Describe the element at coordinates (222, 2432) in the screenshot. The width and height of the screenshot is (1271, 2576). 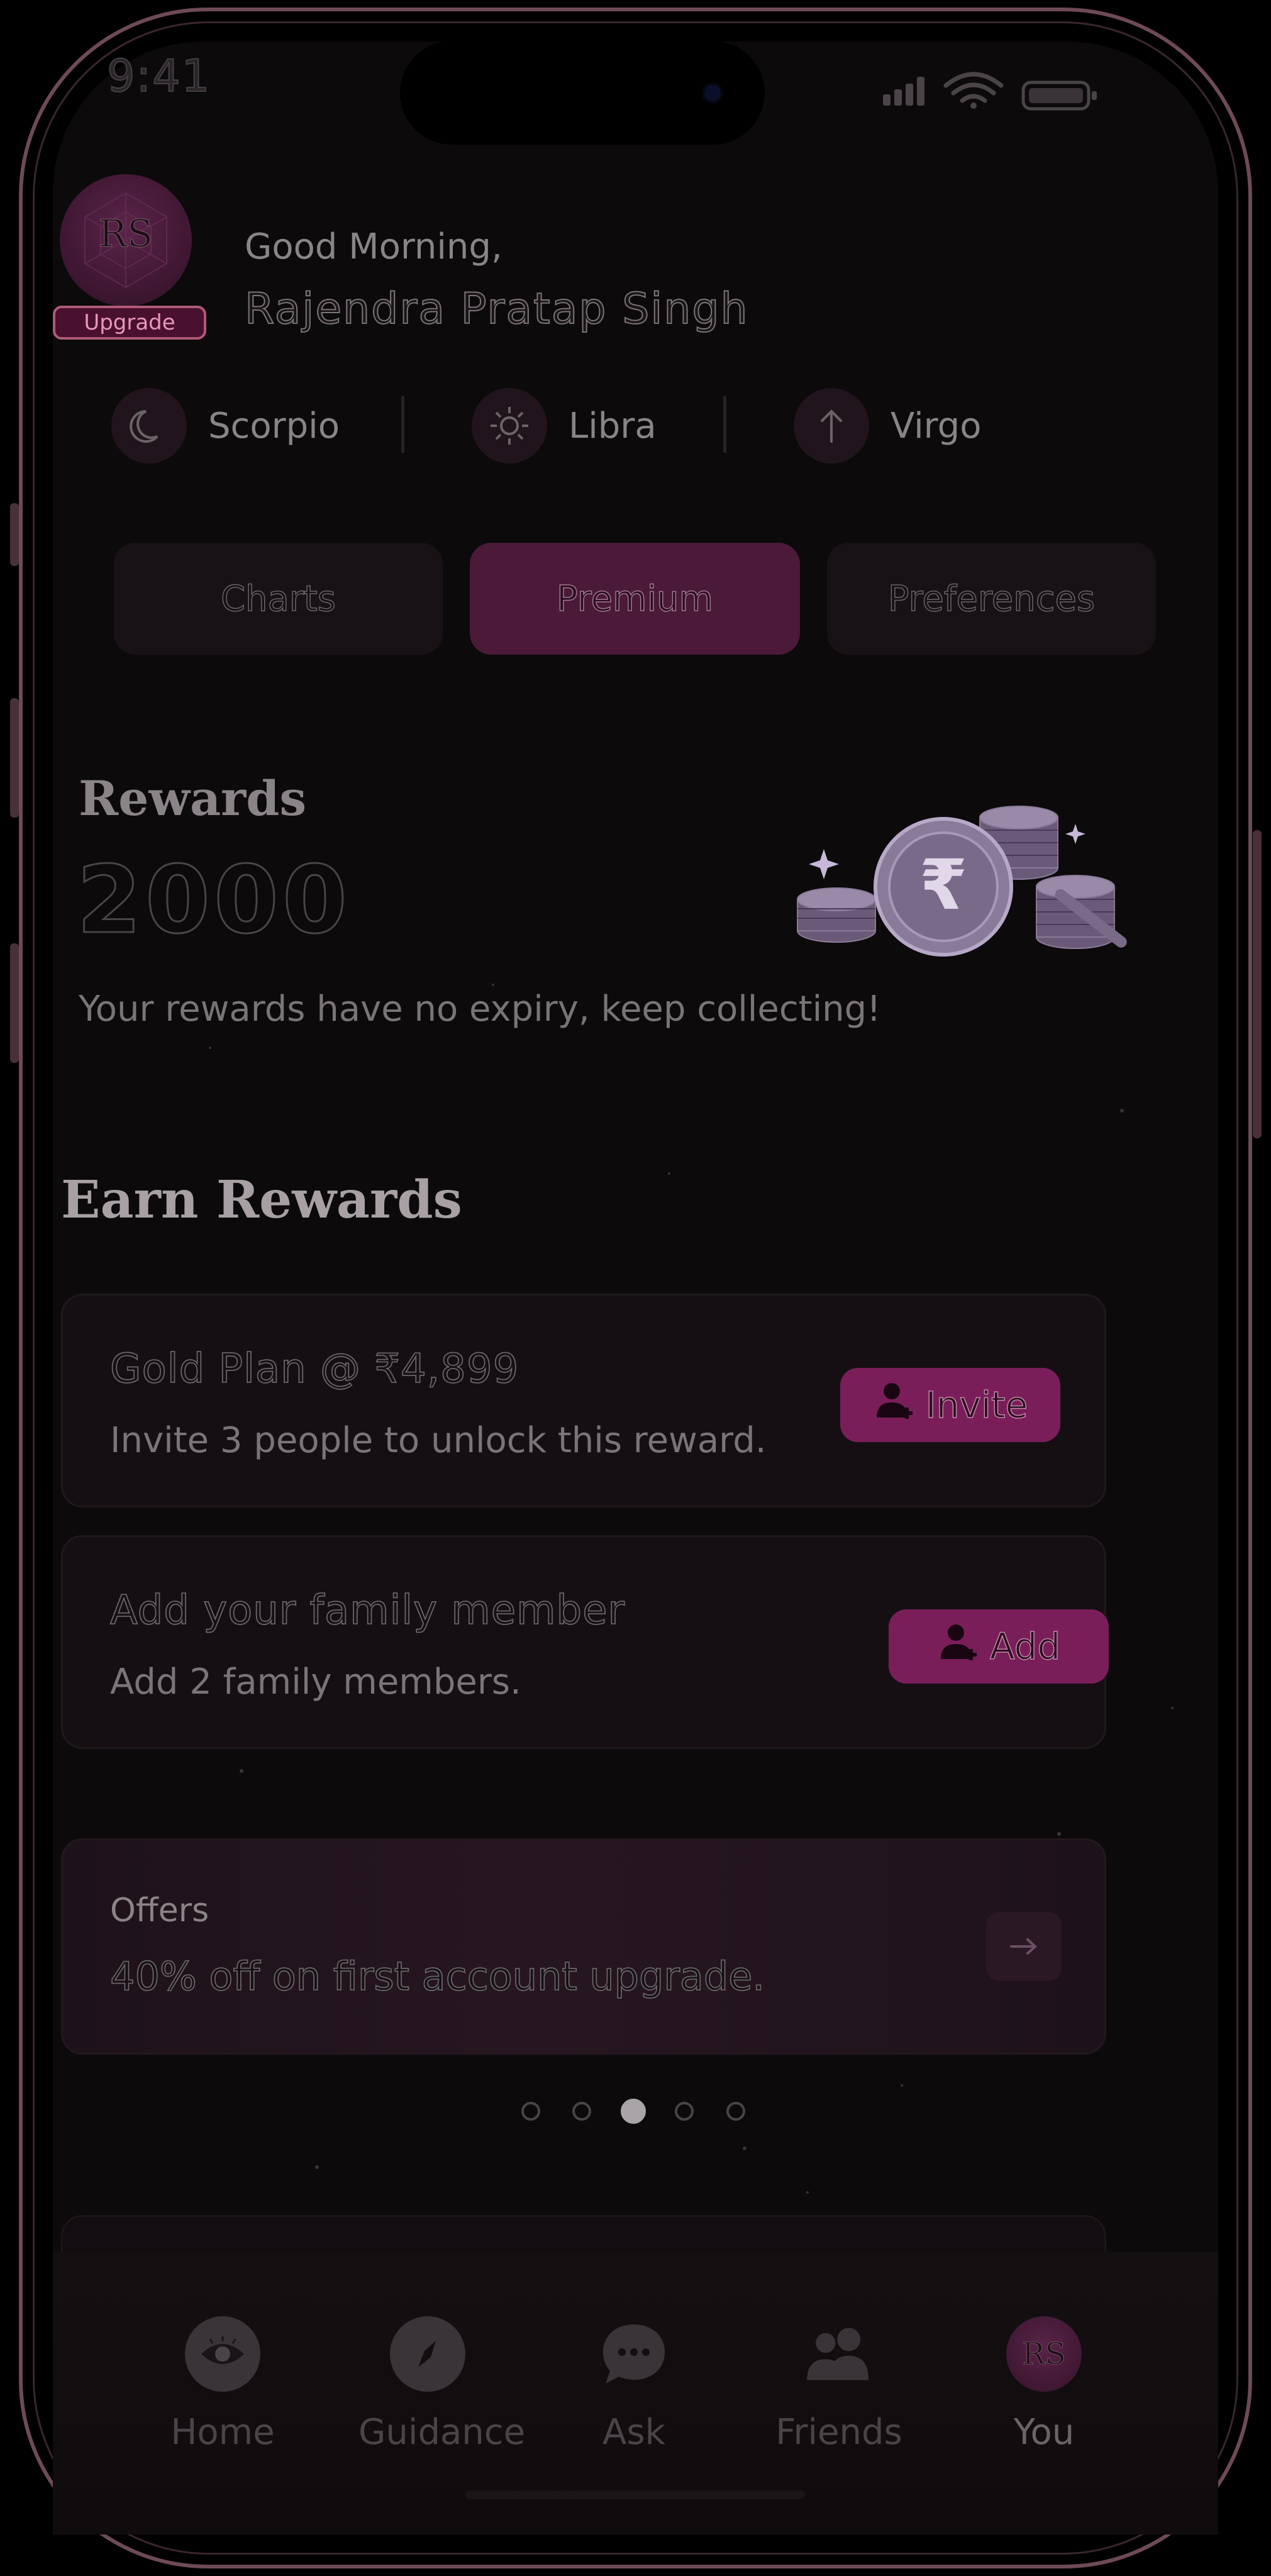
I see `nav-label: Home` at that location.